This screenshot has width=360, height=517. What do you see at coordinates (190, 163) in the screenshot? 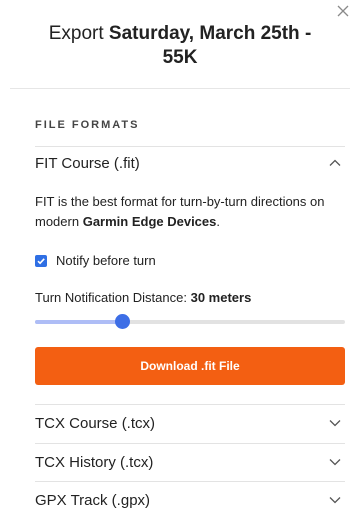
I see `accordion-fit: FIT Course (.fit)` at bounding box center [190, 163].